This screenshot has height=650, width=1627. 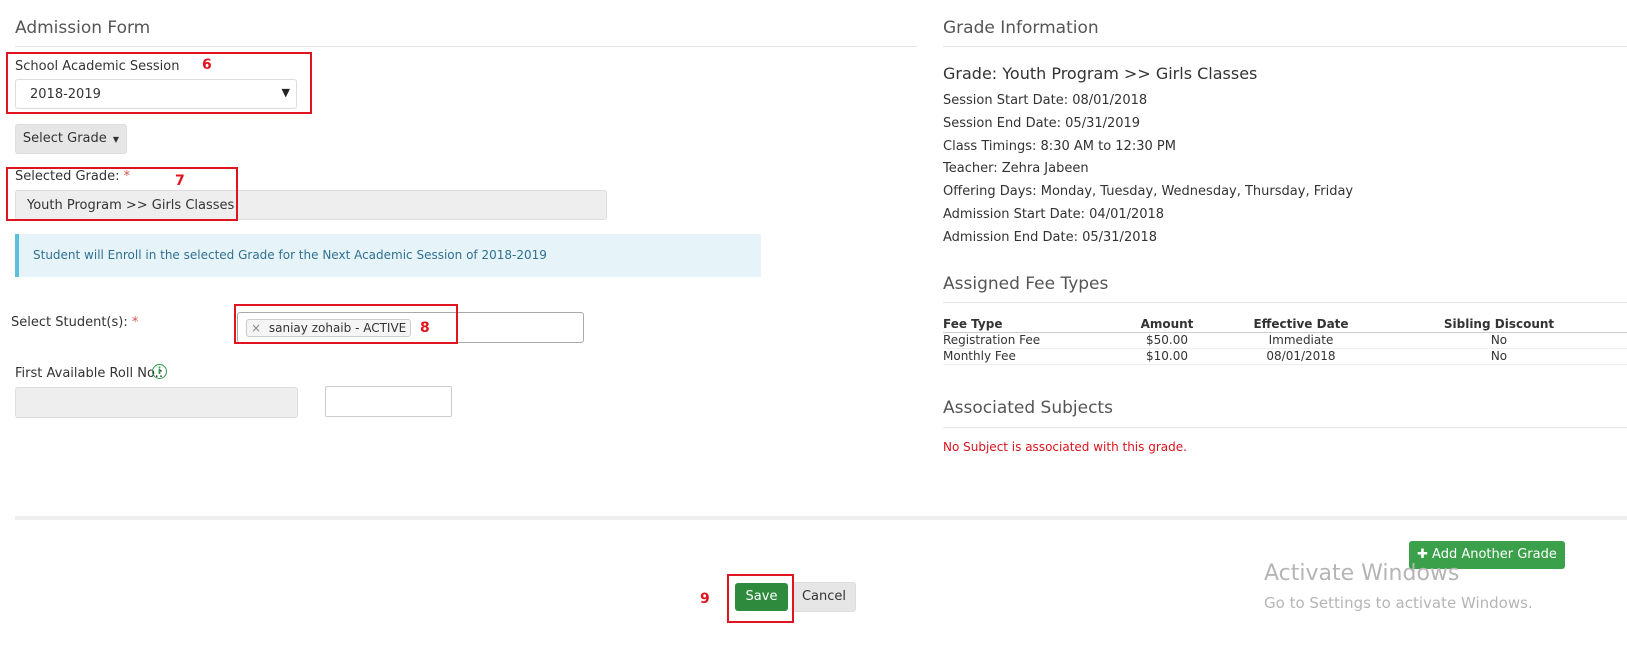 I want to click on admission-end-date: Admission End Date: 05/31/2018, so click(x=1050, y=237).